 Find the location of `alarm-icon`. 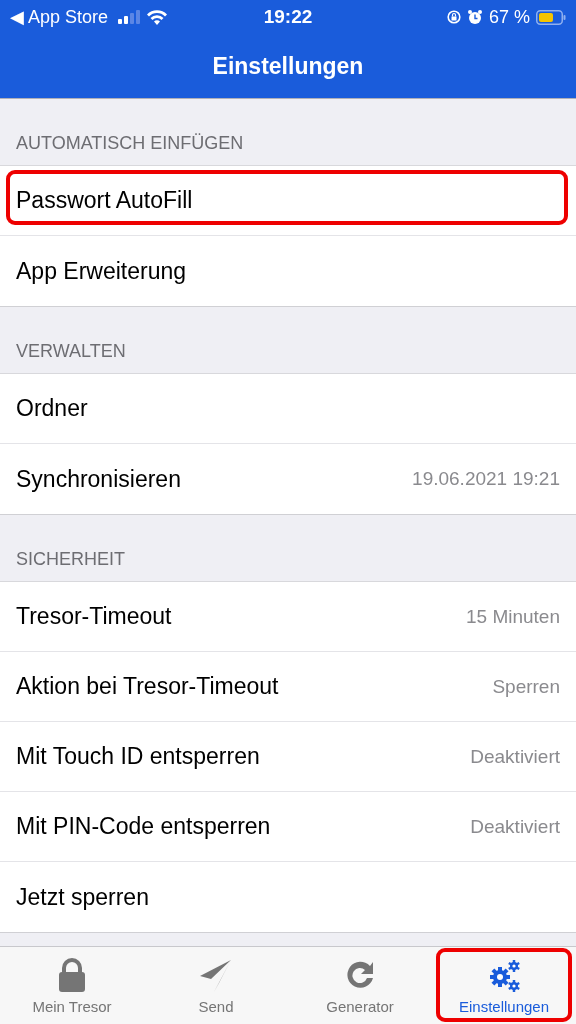

alarm-icon is located at coordinates (474, 17).